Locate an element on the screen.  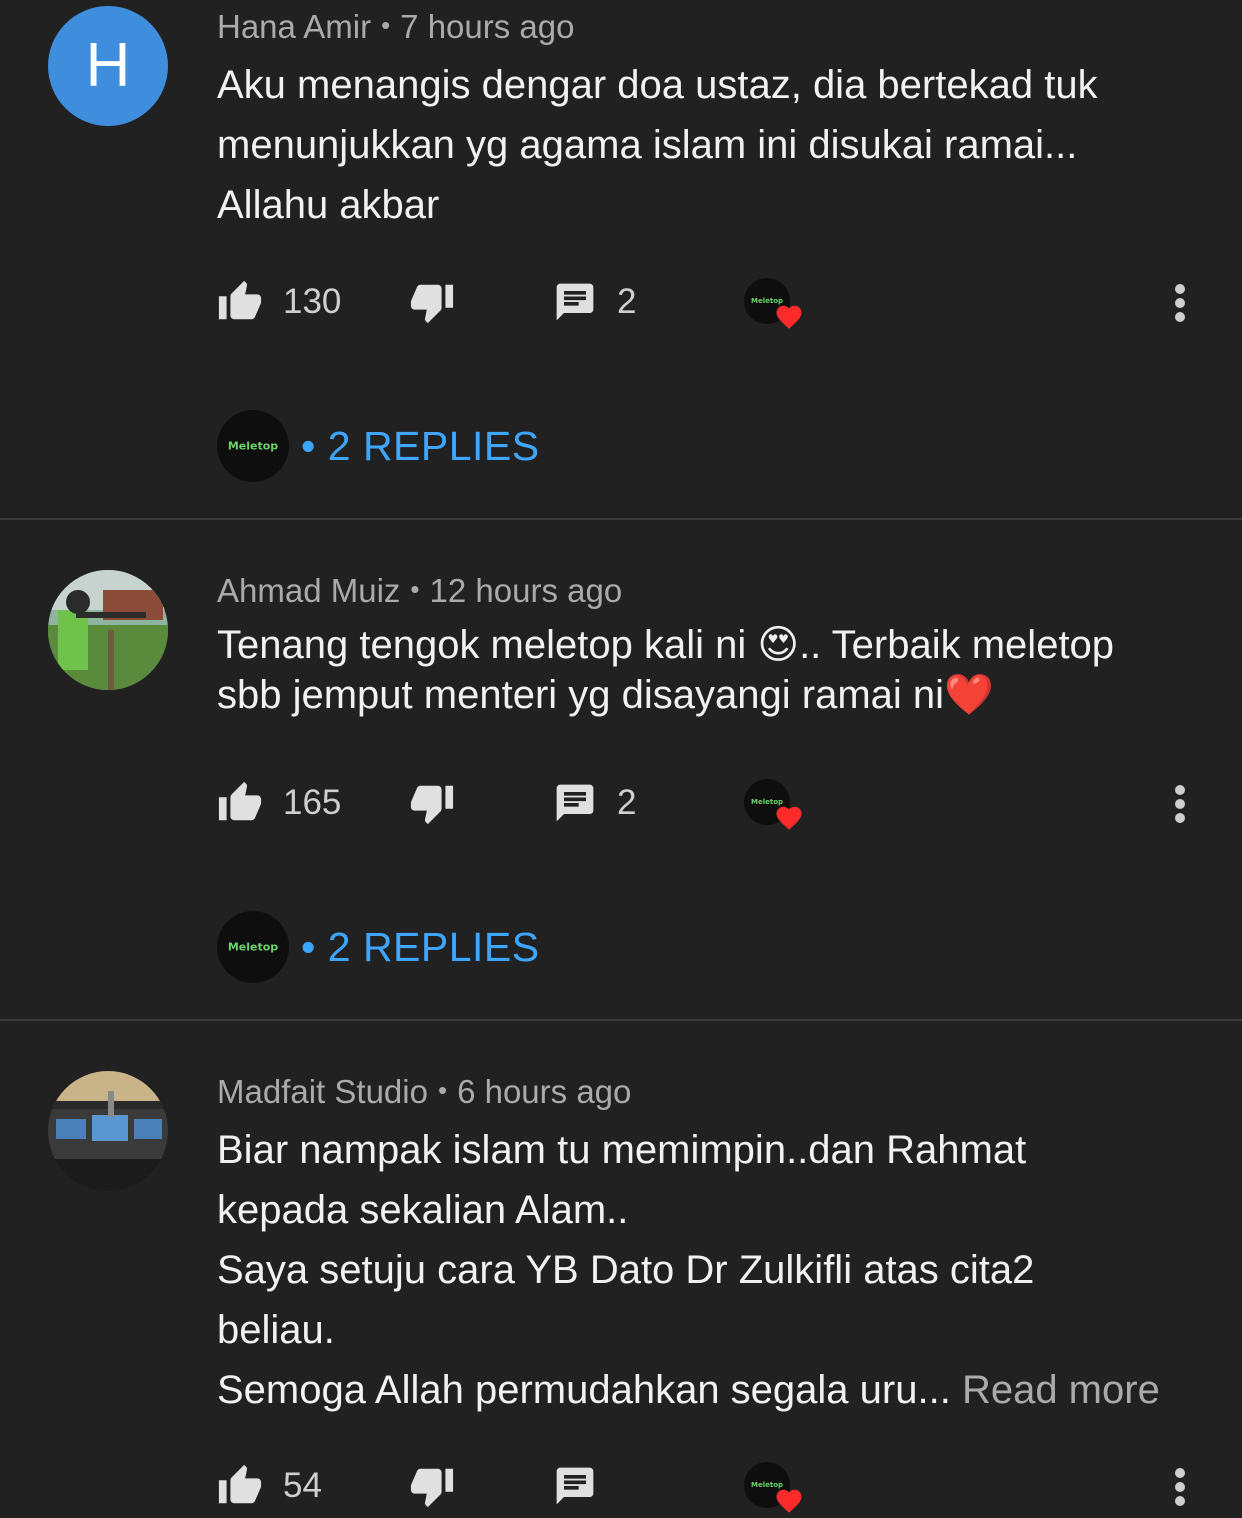
comment-time: 12 hours ago is located at coordinates (526, 590).